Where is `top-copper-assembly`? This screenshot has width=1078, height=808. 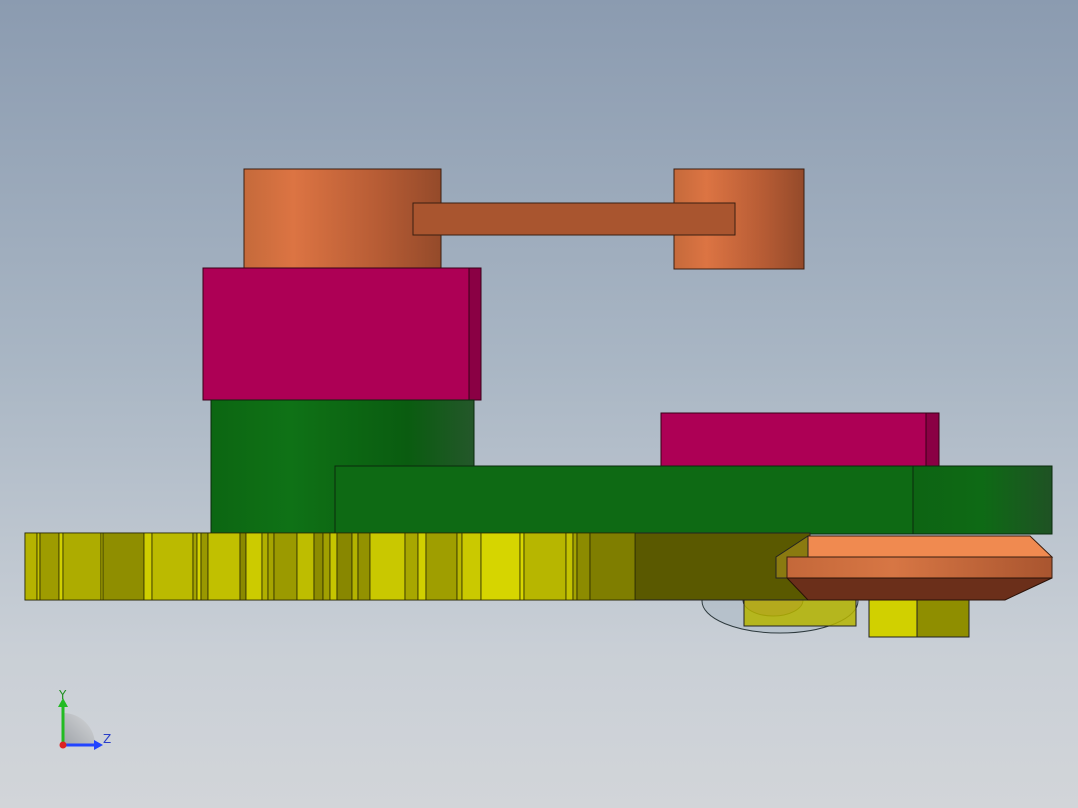
top-copper-assembly is located at coordinates (524, 219).